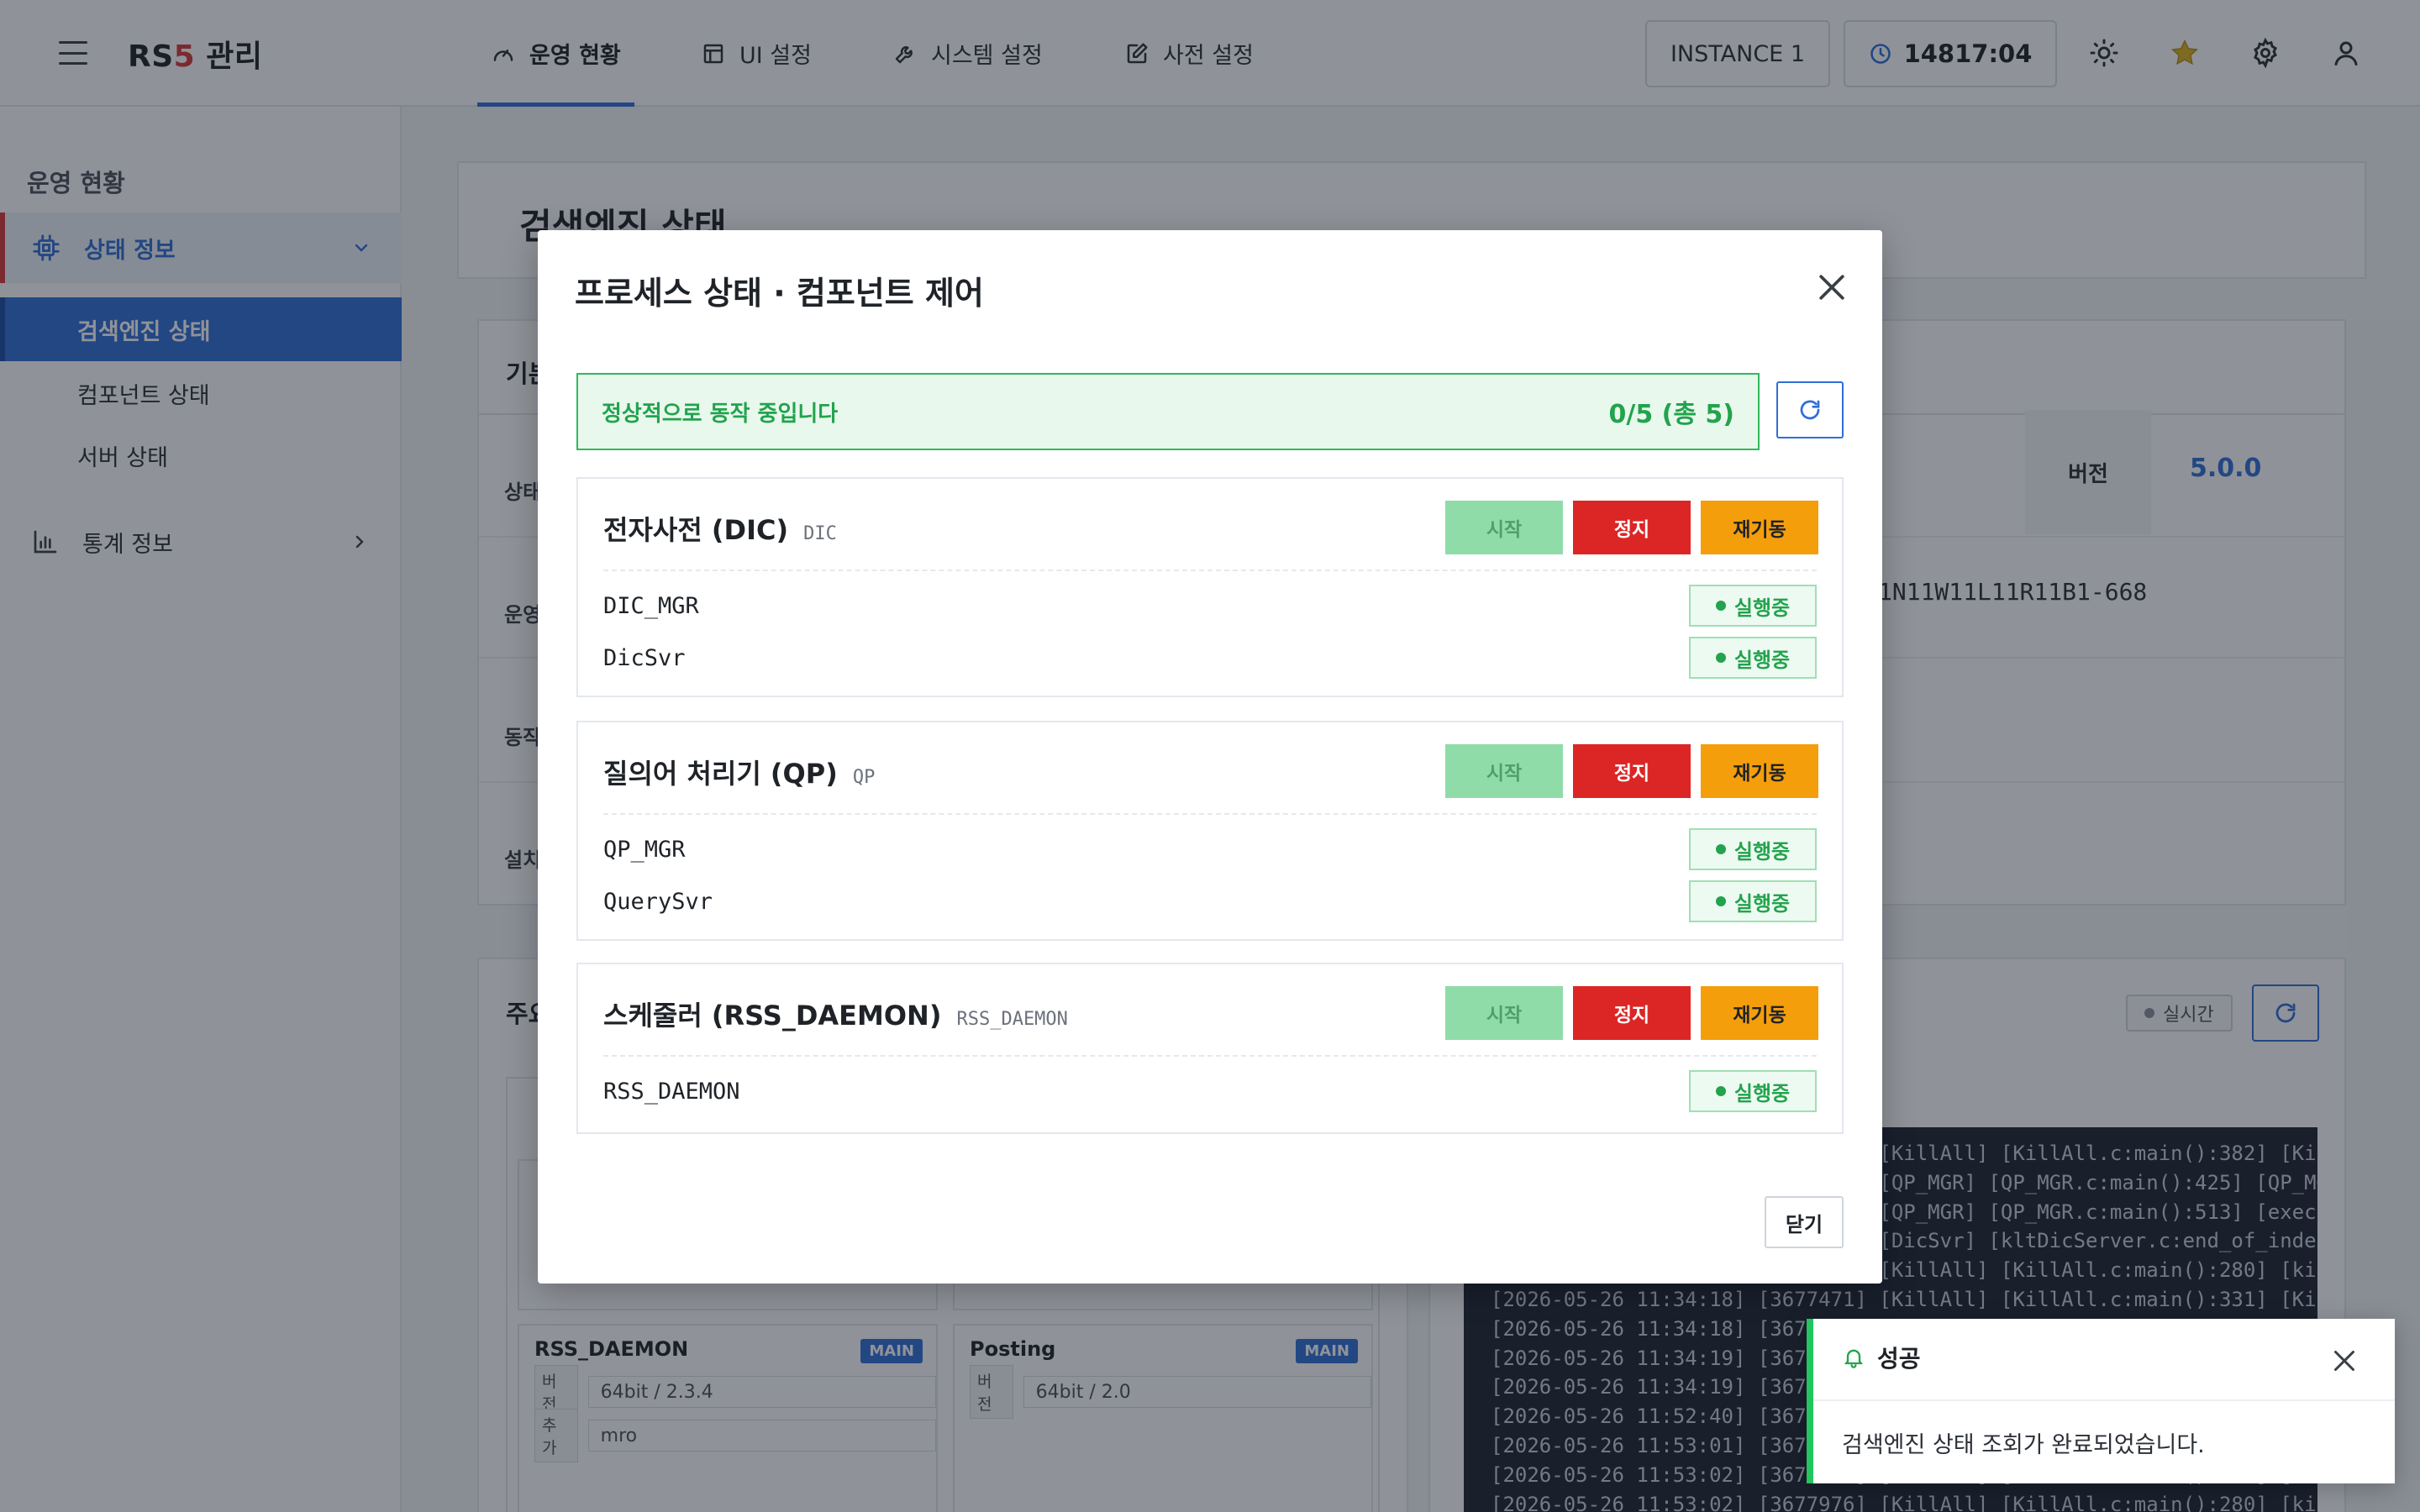 This screenshot has height=1512, width=2420. What do you see at coordinates (658, 901) in the screenshot?
I see `process-name: QuerySvr` at bounding box center [658, 901].